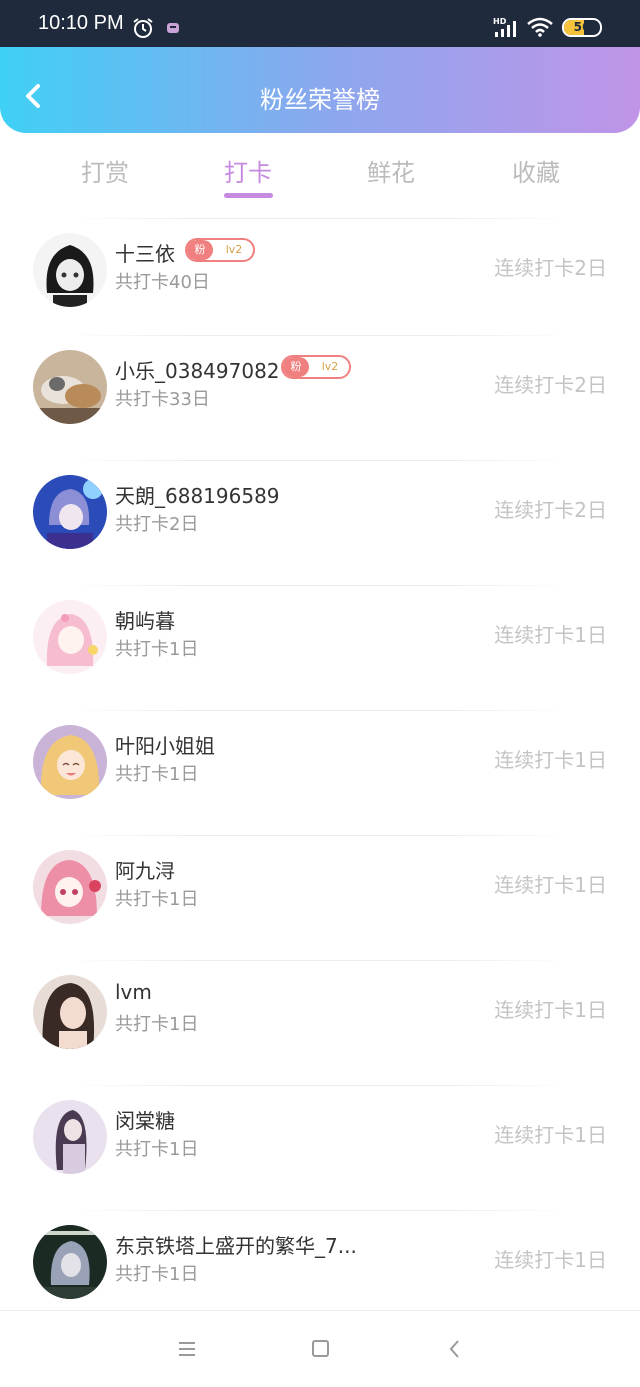  What do you see at coordinates (454, 1349) in the screenshot?
I see `back-icon` at bounding box center [454, 1349].